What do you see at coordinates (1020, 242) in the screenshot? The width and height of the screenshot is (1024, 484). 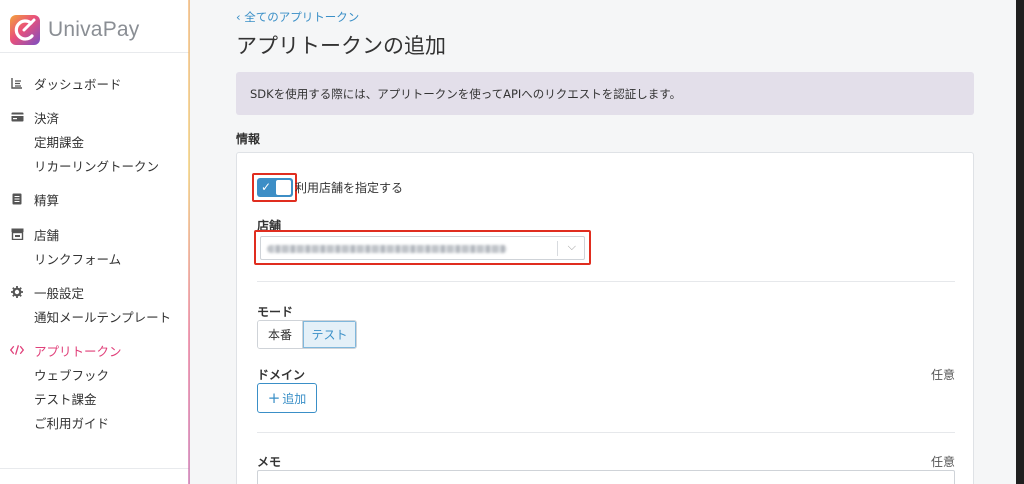 I see `window-edge` at bounding box center [1020, 242].